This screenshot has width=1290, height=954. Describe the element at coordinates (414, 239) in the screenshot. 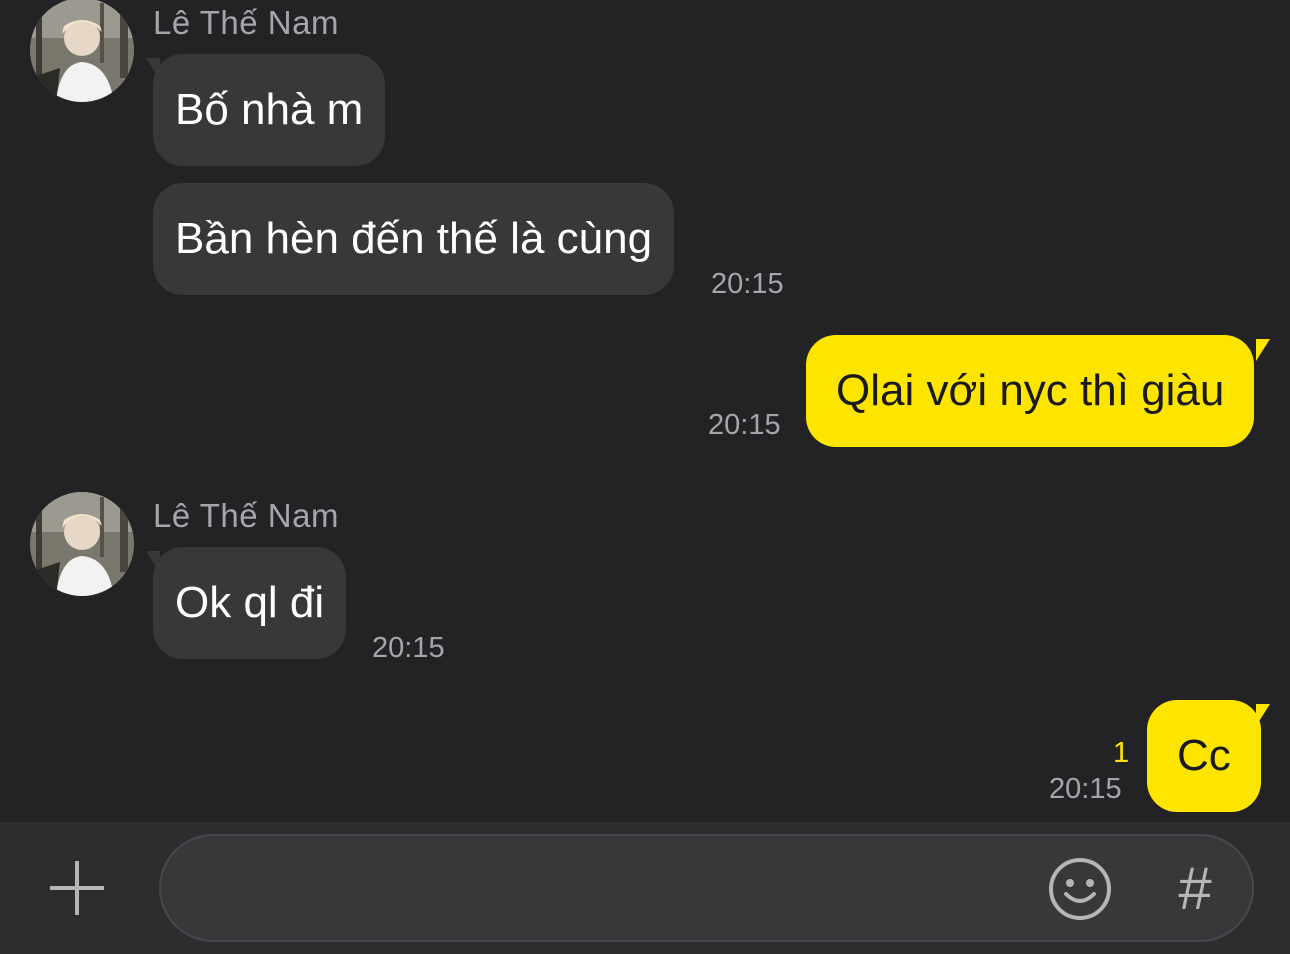

I see `incoming-message-bubble: Bần hèn đến thế là cùng` at that location.